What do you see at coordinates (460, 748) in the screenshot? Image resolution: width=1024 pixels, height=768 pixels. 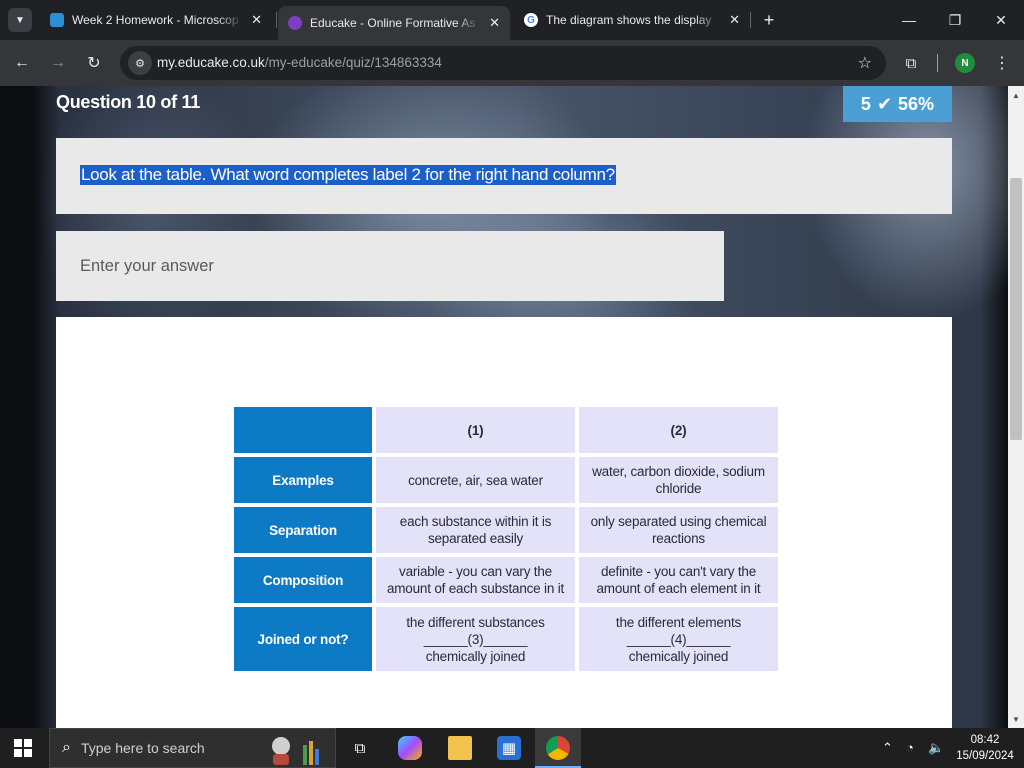 I see `file-explorer-icon` at bounding box center [460, 748].